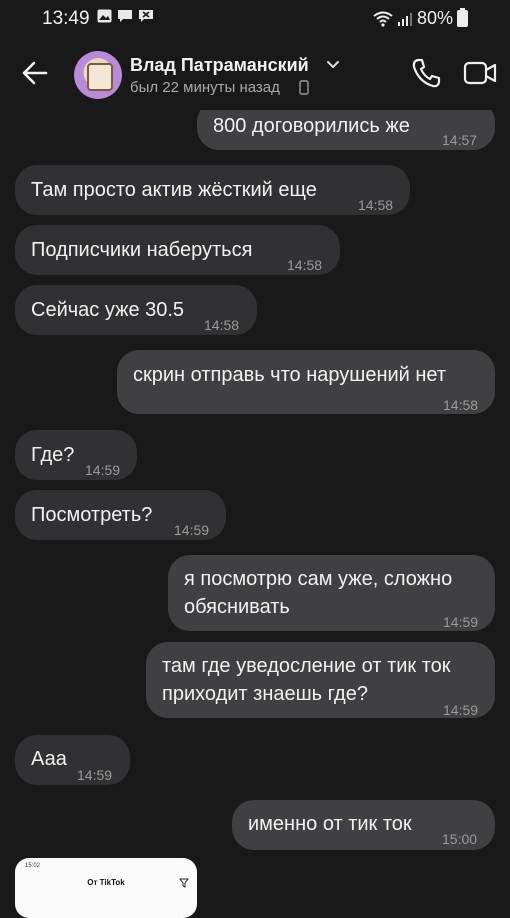 This screenshot has width=510, height=918. I want to click on contact-name: Влад Патраманский, so click(219, 65).